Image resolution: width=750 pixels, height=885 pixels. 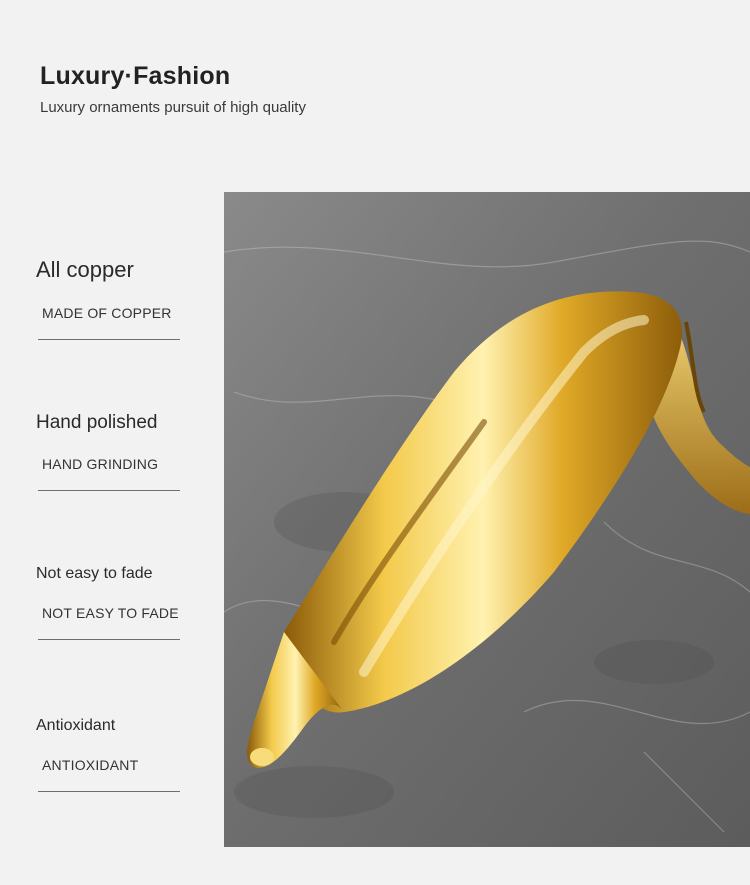 I want to click on feature-caption: ANTIOXIDANT, so click(x=90, y=765).